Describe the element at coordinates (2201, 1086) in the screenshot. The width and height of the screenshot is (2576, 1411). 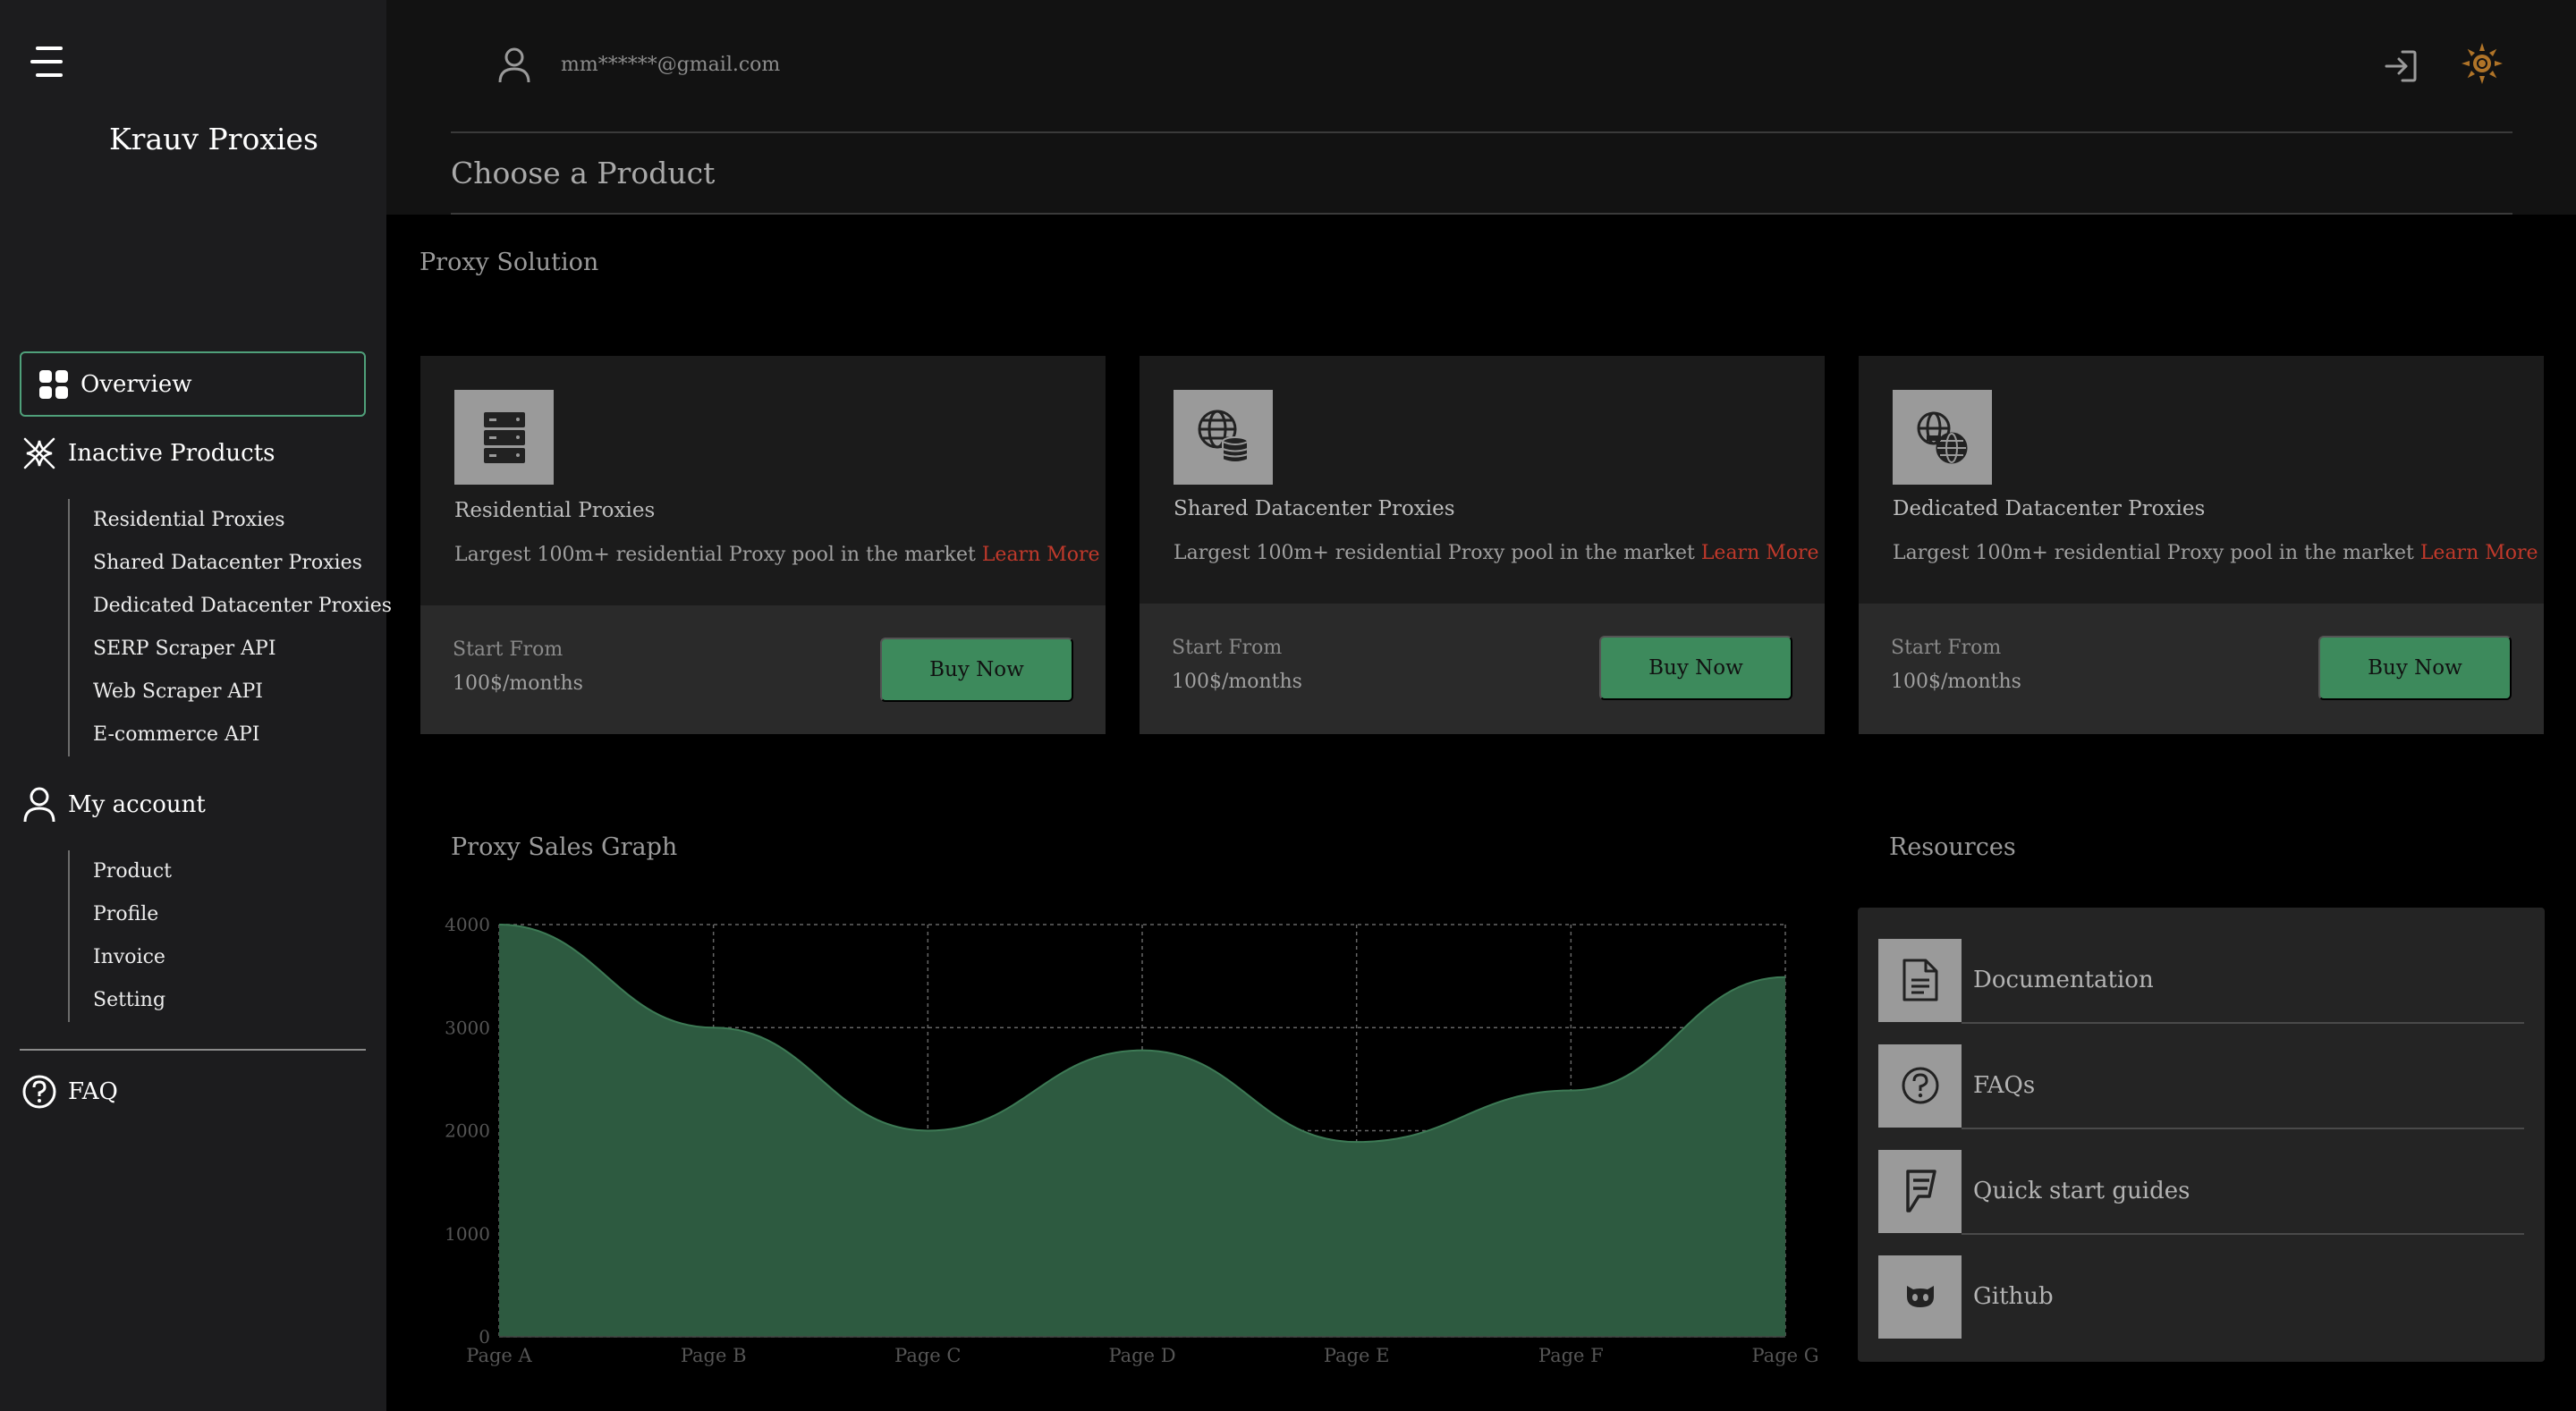
I see `resource-faqs: FAQs` at that location.